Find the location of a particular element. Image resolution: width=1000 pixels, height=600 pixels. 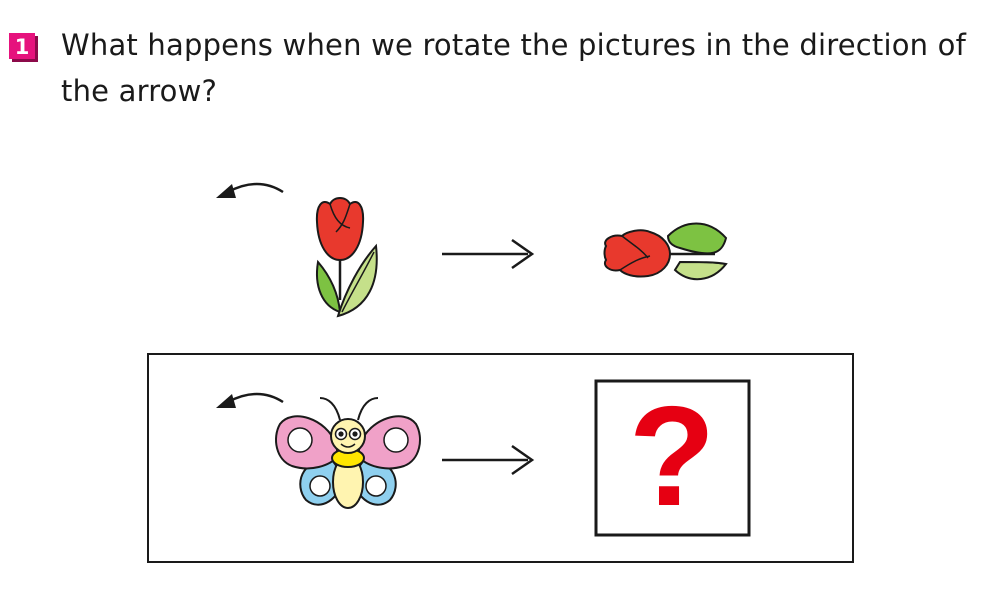

example-rotation-arrow is located at coordinates (250, 190).